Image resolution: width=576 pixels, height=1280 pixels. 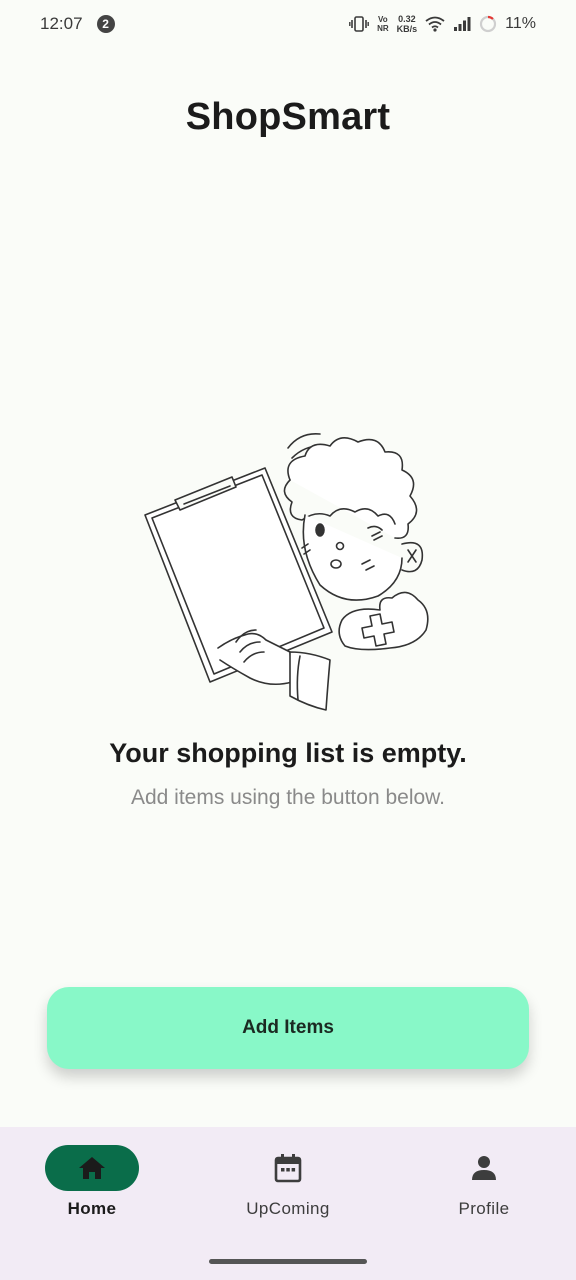 I want to click on nav-profile-indicator, so click(x=484, y=1168).